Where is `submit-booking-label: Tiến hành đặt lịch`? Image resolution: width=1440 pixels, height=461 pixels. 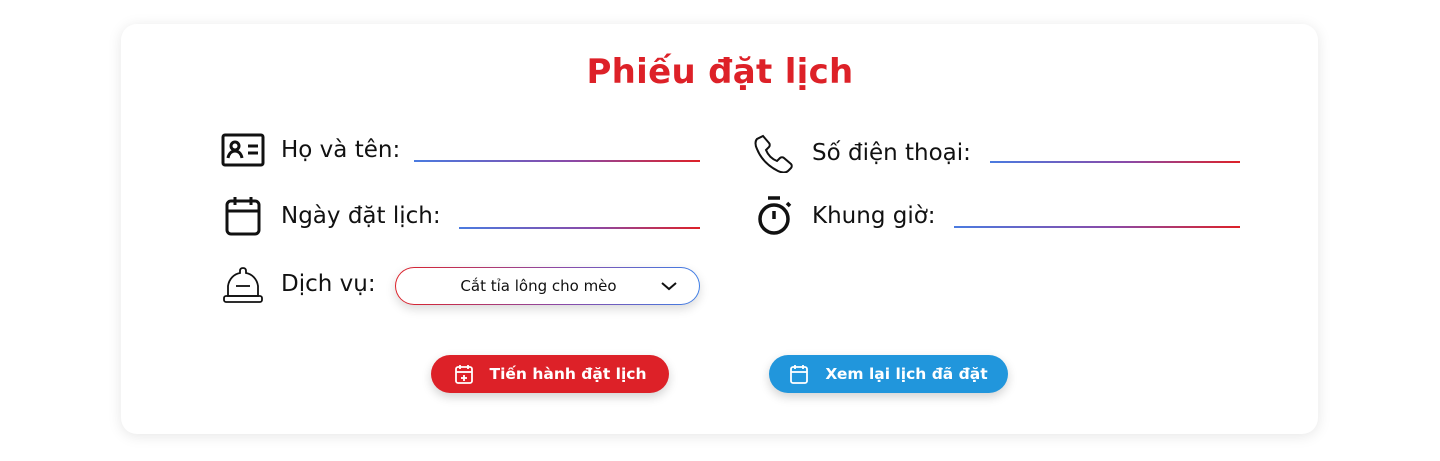
submit-booking-label: Tiến hành đặt lịch is located at coordinates (568, 374).